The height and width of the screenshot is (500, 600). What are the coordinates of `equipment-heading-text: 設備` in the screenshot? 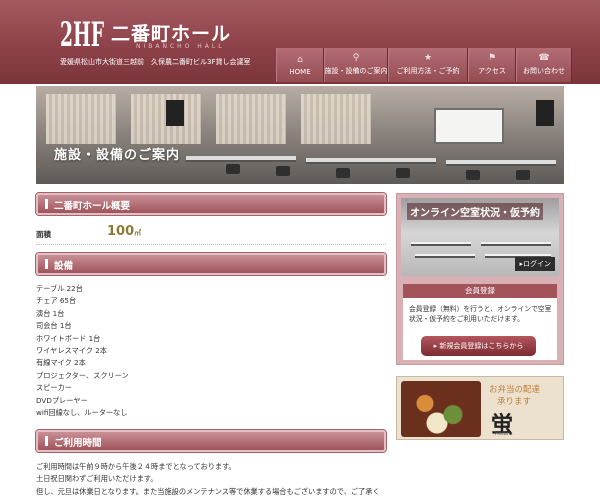 It's located at (64, 266).